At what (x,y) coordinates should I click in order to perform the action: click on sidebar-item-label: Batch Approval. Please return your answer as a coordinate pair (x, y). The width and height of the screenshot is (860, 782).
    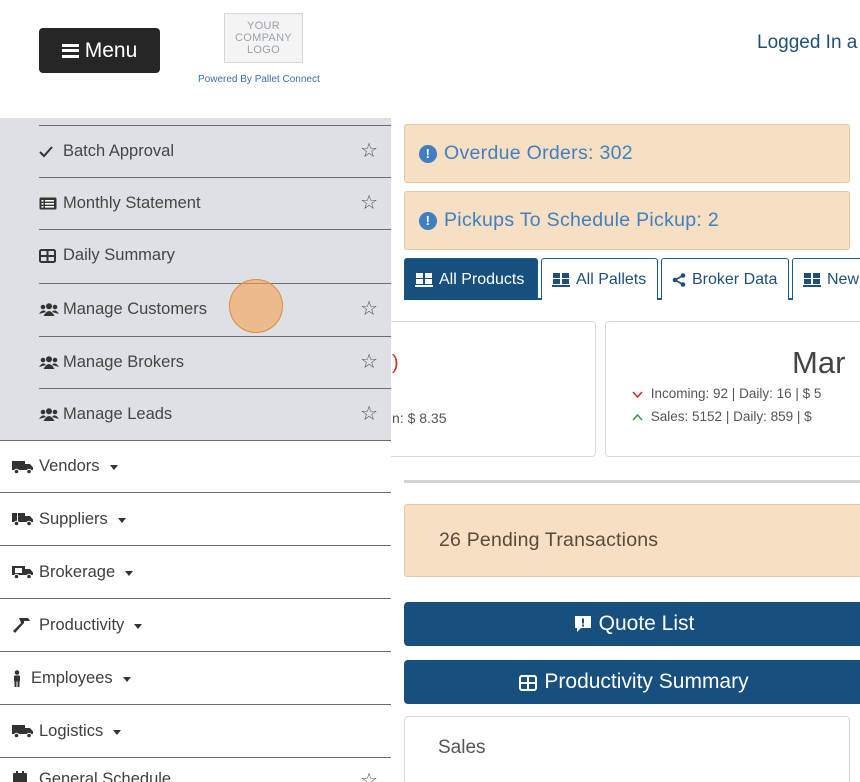
    Looking at the image, I should click on (118, 151).